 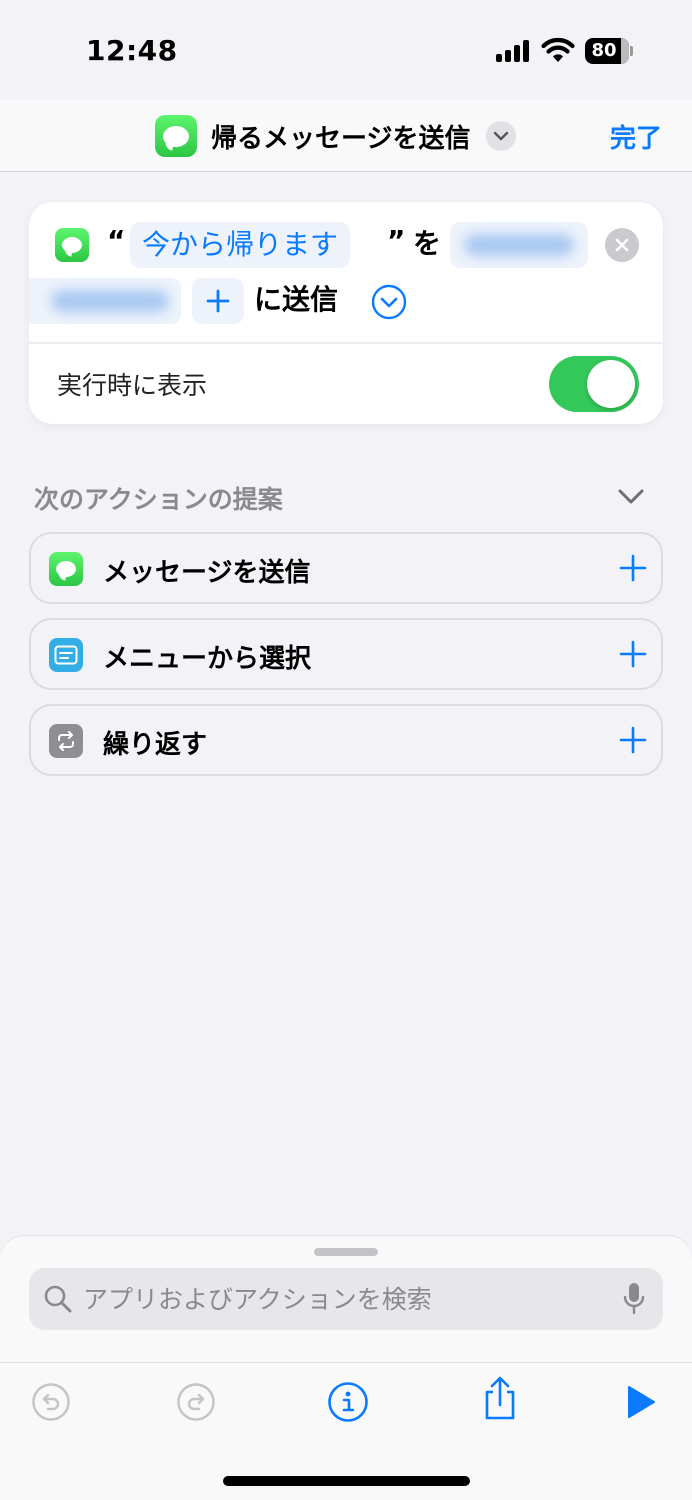 What do you see at coordinates (346, 1362) in the screenshot?
I see `toolbar-divider` at bounding box center [346, 1362].